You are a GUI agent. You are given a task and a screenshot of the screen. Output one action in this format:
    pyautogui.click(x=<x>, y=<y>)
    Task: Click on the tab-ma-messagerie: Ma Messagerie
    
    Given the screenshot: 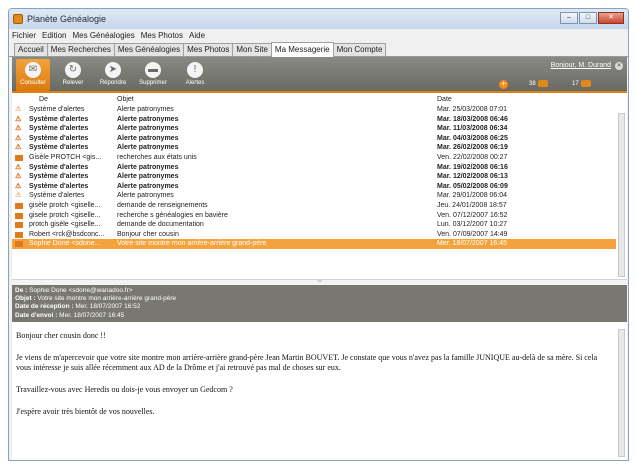 What is the action you would take?
    pyautogui.click(x=302, y=49)
    